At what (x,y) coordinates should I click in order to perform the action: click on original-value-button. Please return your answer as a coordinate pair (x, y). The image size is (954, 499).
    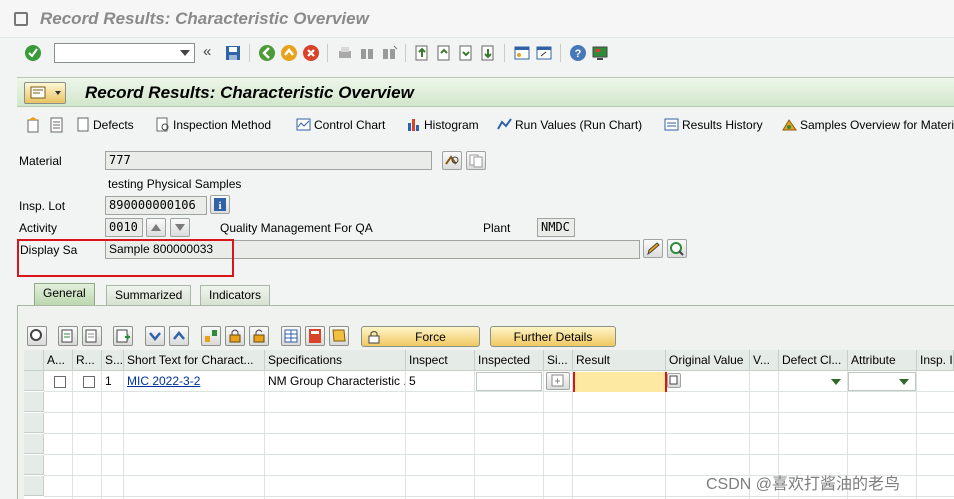
    Looking at the image, I should click on (674, 380).